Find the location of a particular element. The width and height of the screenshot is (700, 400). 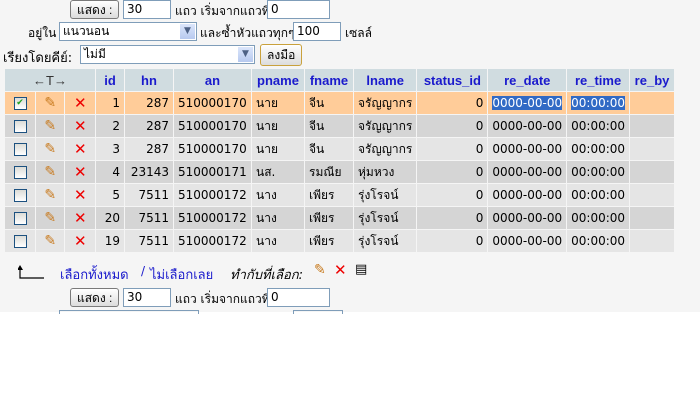

rows-input: 30 is located at coordinates (147, 9).